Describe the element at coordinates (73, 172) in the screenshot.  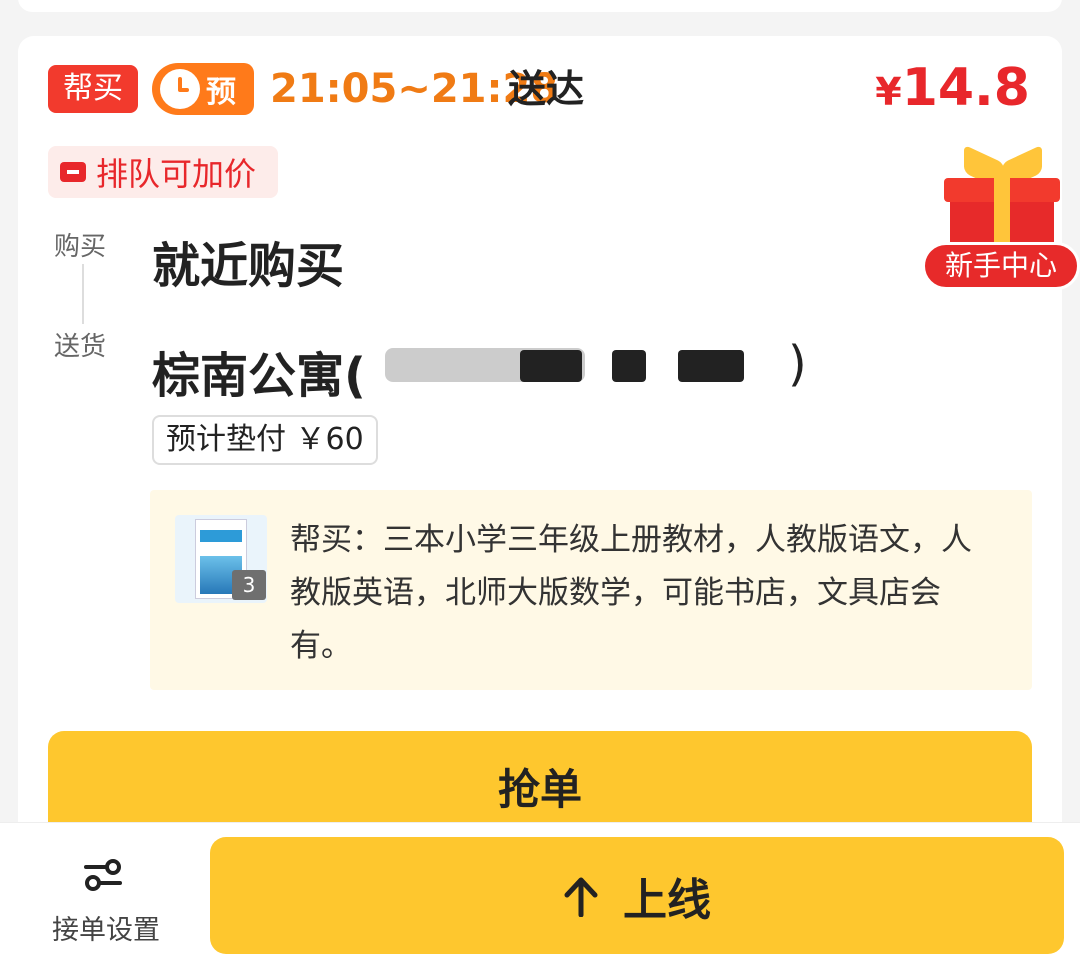
I see `ticket-icon` at that location.